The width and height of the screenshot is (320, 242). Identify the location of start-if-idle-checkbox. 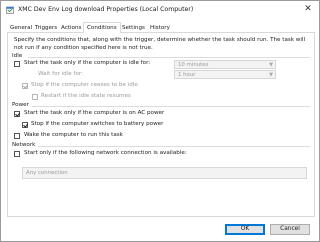
(17, 64).